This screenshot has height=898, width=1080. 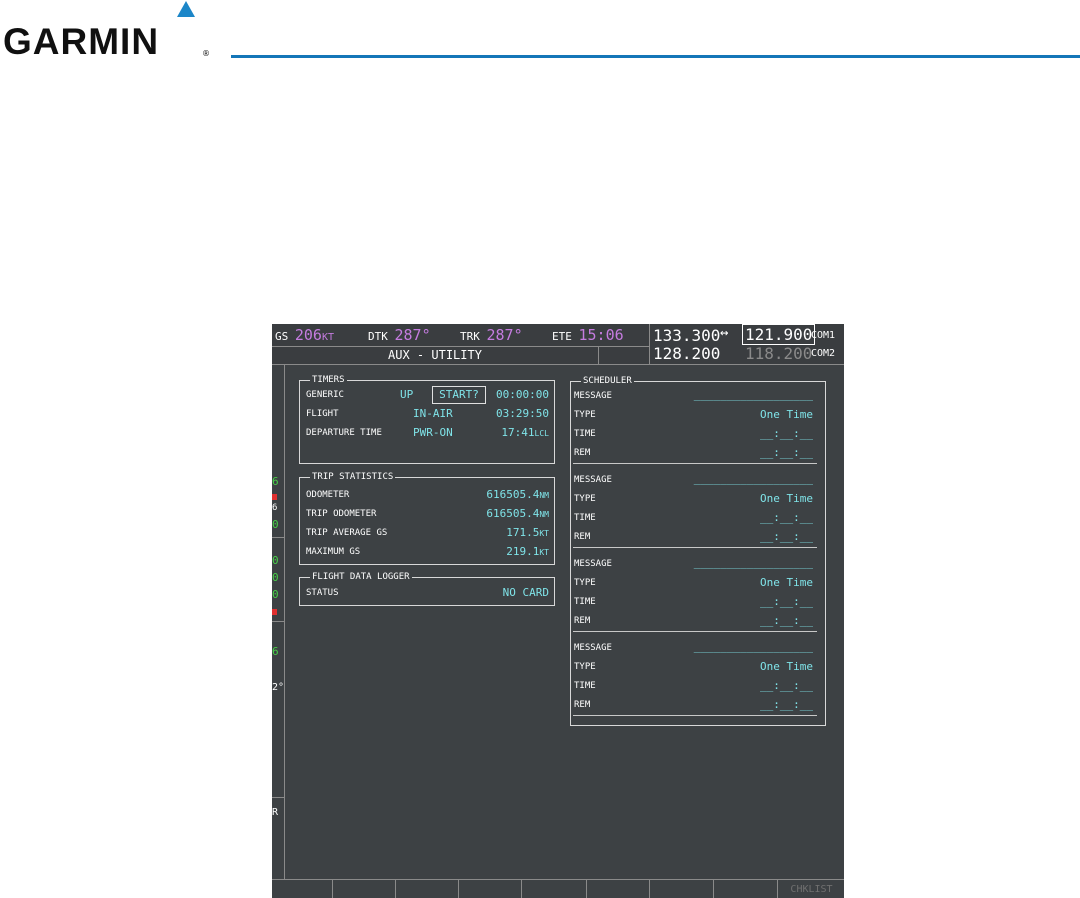 What do you see at coordinates (399, 335) in the screenshot?
I see `nav-field-dtk: DTK 287°` at bounding box center [399, 335].